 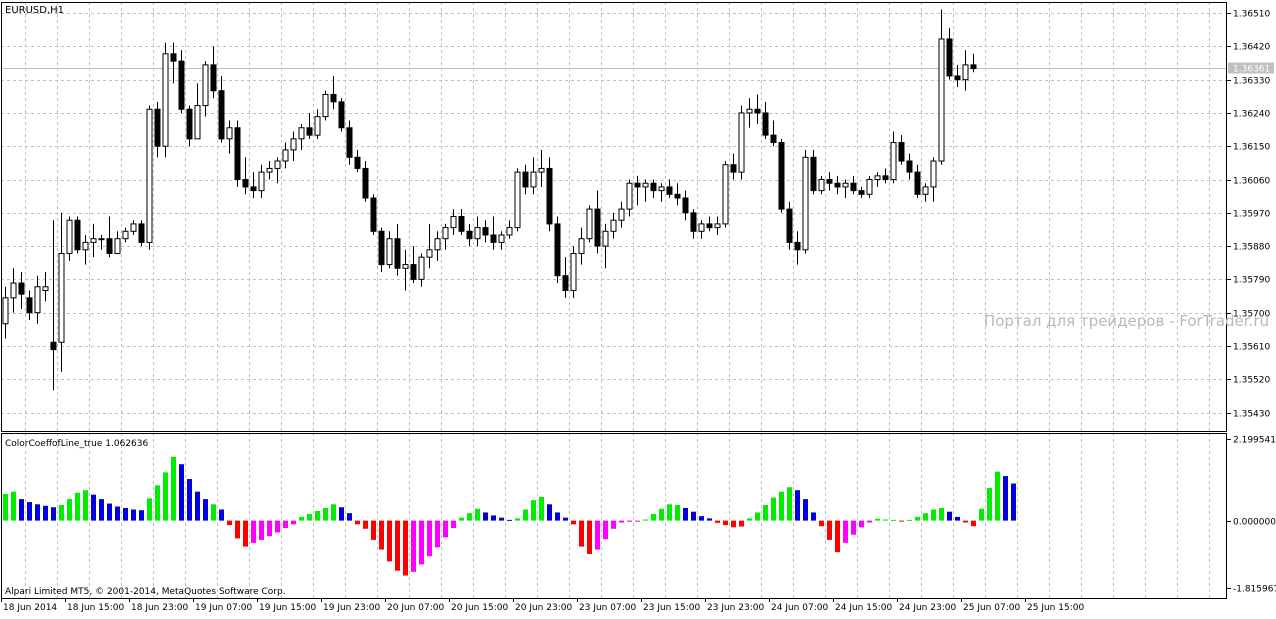 What do you see at coordinates (95, 608) in the screenshot?
I see `time-tick-label: 18 Jun 15:00` at bounding box center [95, 608].